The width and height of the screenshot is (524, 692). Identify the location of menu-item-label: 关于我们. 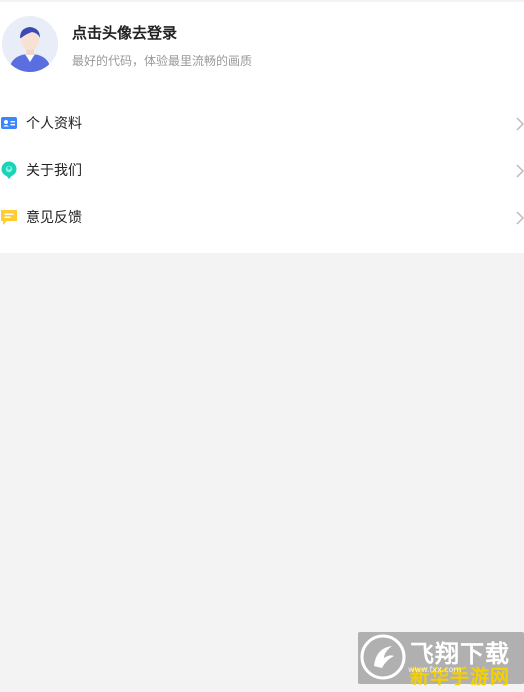
(54, 171).